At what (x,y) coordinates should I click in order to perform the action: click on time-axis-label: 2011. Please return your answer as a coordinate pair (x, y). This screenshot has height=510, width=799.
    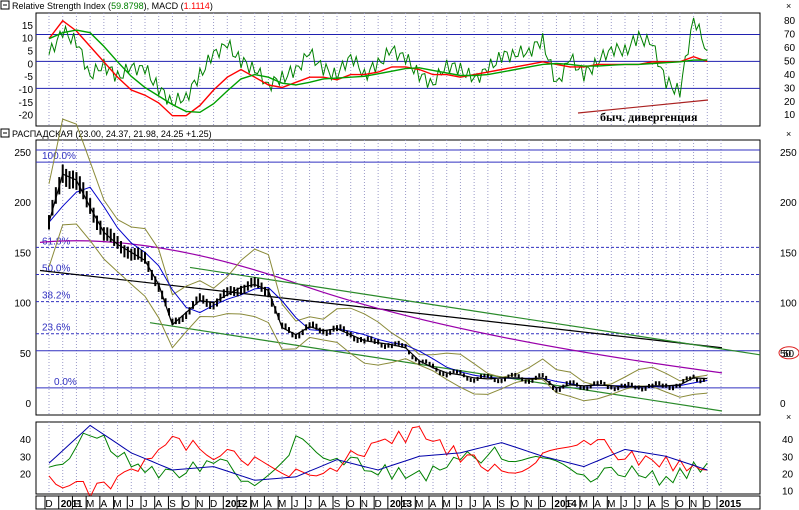
    Looking at the image, I should click on (72, 504).